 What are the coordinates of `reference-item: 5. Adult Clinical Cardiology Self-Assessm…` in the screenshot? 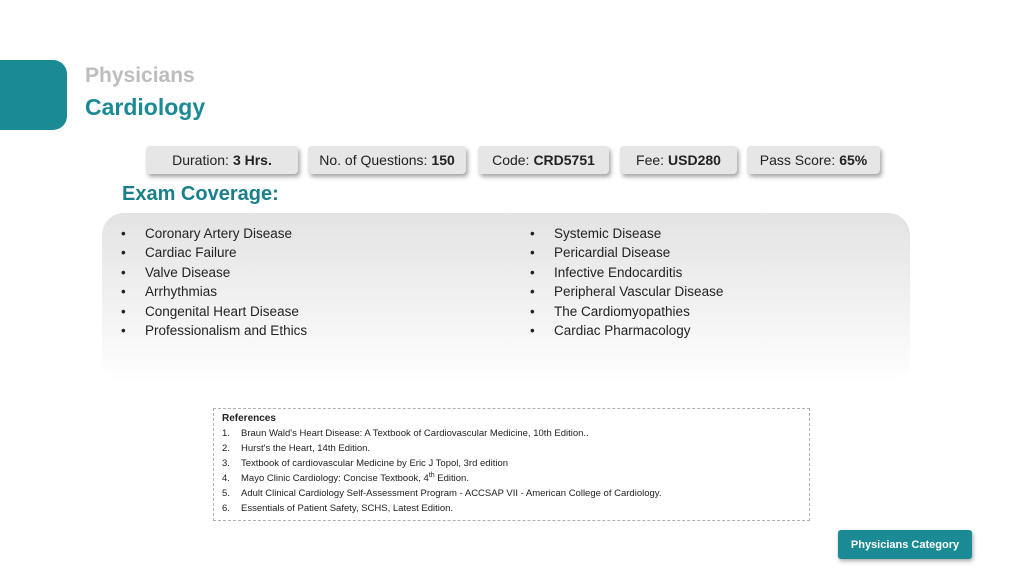 It's located at (511, 493).